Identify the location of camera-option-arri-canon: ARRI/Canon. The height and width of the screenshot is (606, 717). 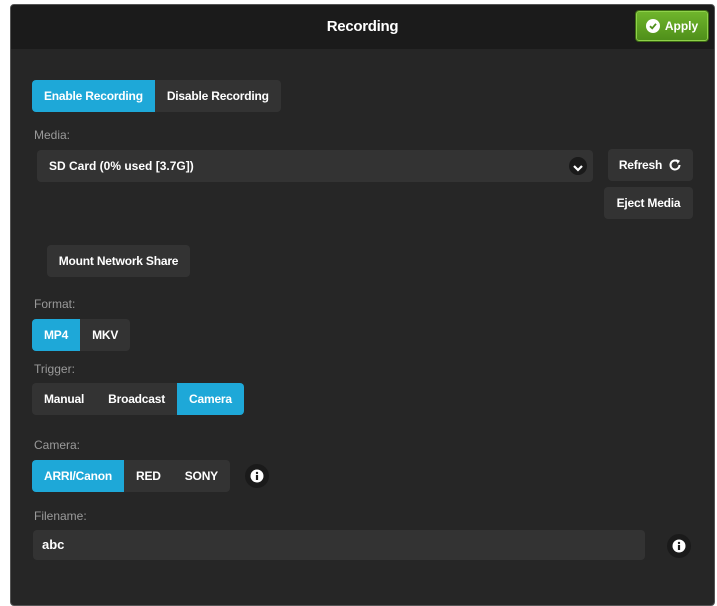
(78, 476).